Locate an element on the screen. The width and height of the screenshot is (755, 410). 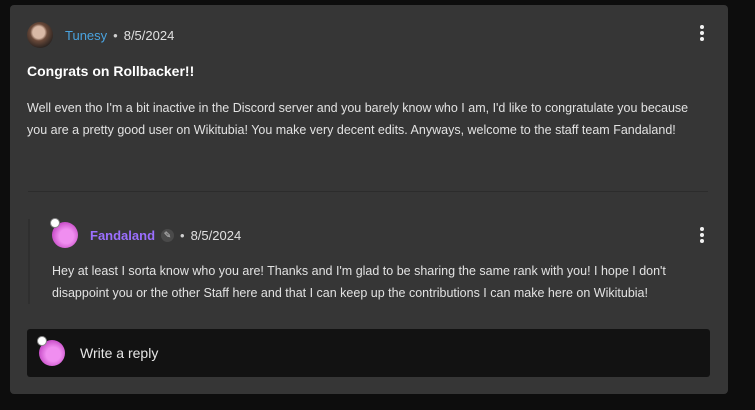
post-title: Congrats on Rollbacker!! is located at coordinates (111, 71).